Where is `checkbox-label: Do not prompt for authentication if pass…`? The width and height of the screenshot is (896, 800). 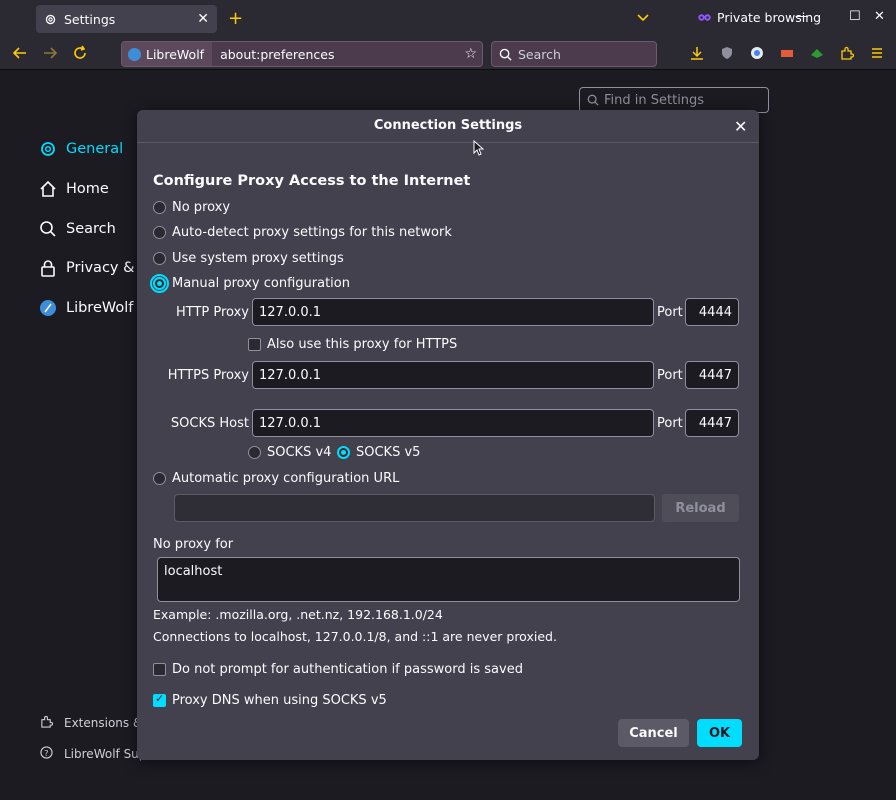
checkbox-label: Do not prompt for authentication if pass… is located at coordinates (347, 669).